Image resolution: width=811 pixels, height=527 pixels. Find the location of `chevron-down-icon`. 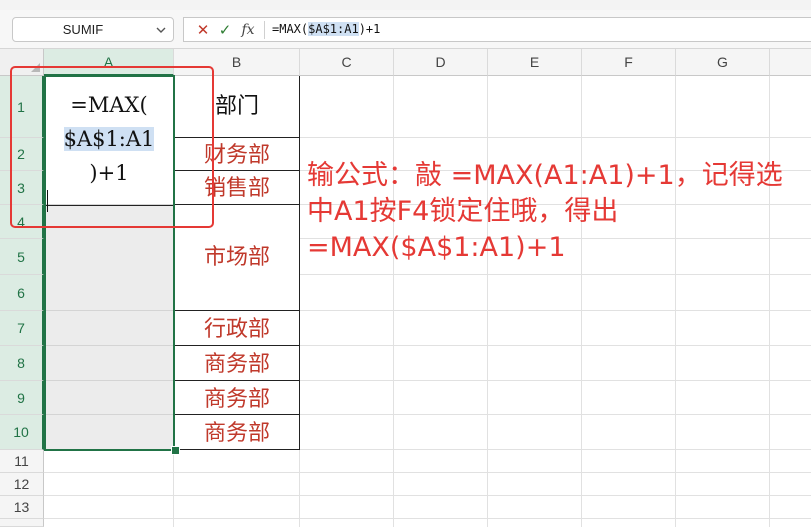

chevron-down-icon is located at coordinates (161, 30).